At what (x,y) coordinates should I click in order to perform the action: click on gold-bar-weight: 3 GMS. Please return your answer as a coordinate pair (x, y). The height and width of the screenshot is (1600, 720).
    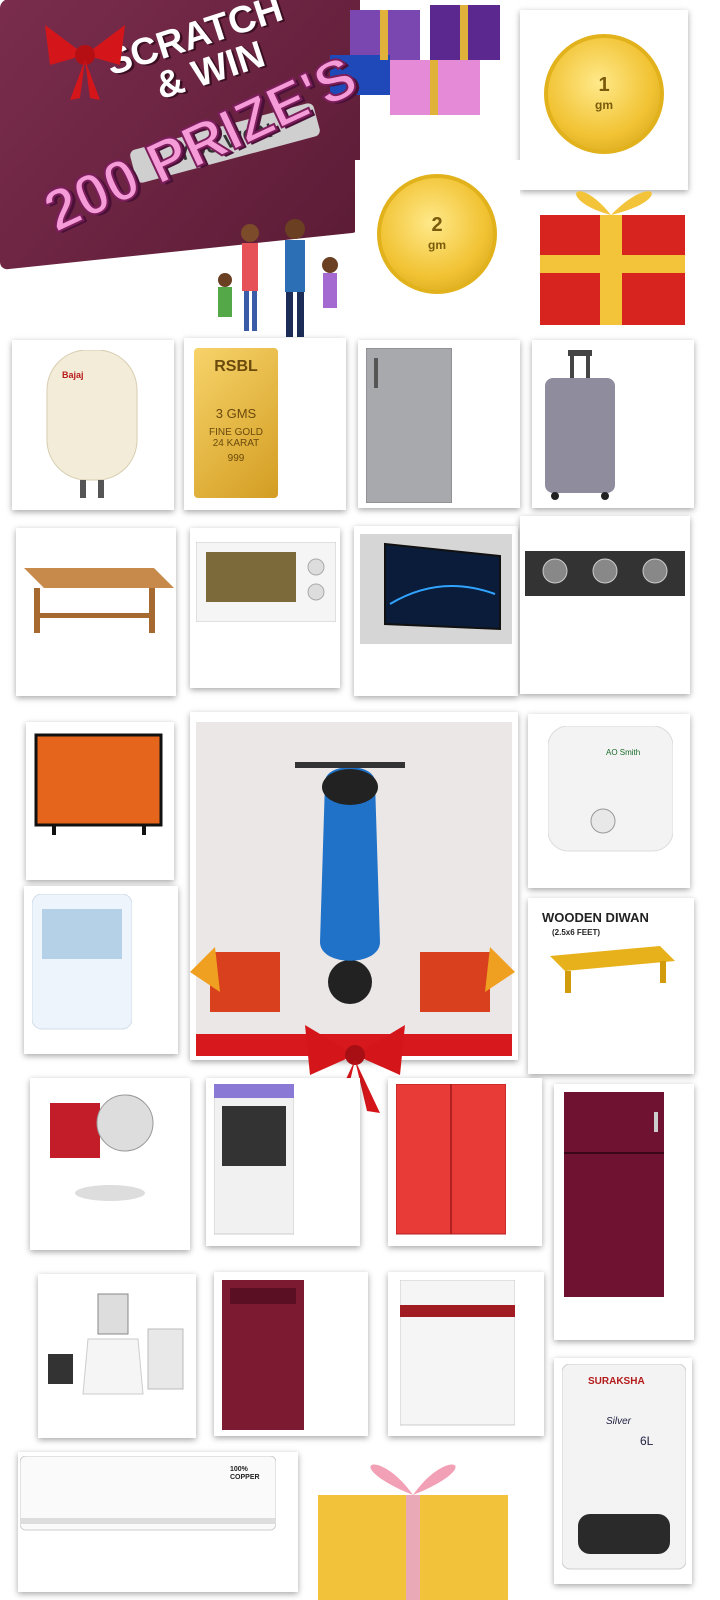
    Looking at the image, I should click on (236, 413).